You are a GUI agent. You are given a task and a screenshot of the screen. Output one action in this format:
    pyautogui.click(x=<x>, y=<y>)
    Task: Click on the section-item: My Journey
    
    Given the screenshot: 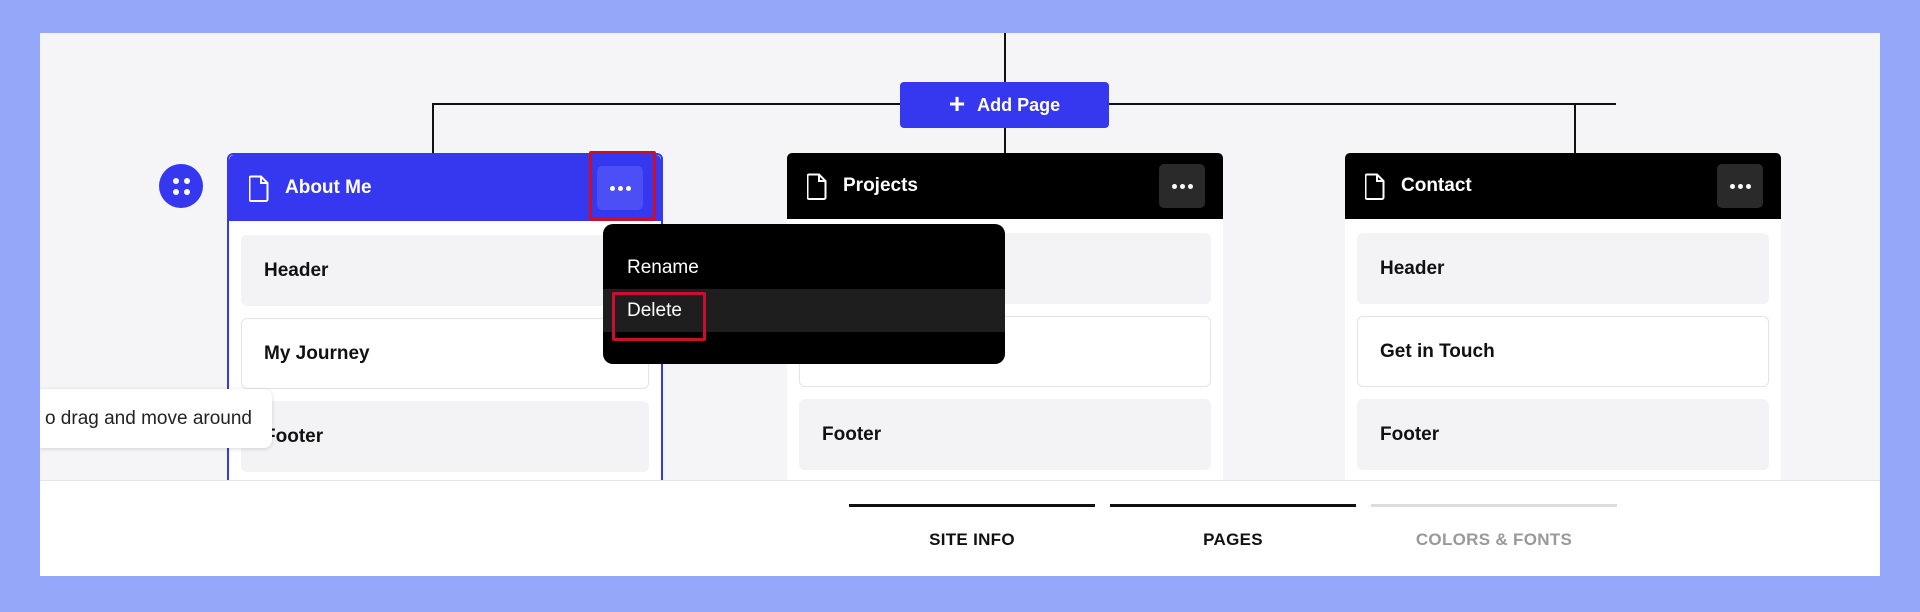 What is the action you would take?
    pyautogui.click(x=445, y=353)
    